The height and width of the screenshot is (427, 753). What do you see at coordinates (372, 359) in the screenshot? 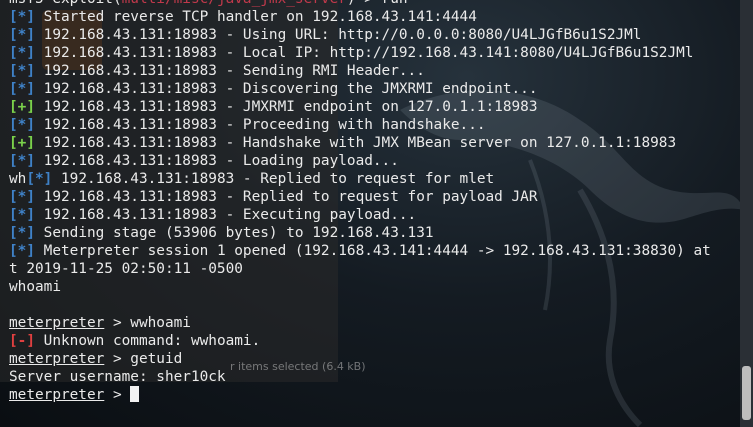
I see `terminal-line: meterpreter > getuid` at bounding box center [372, 359].